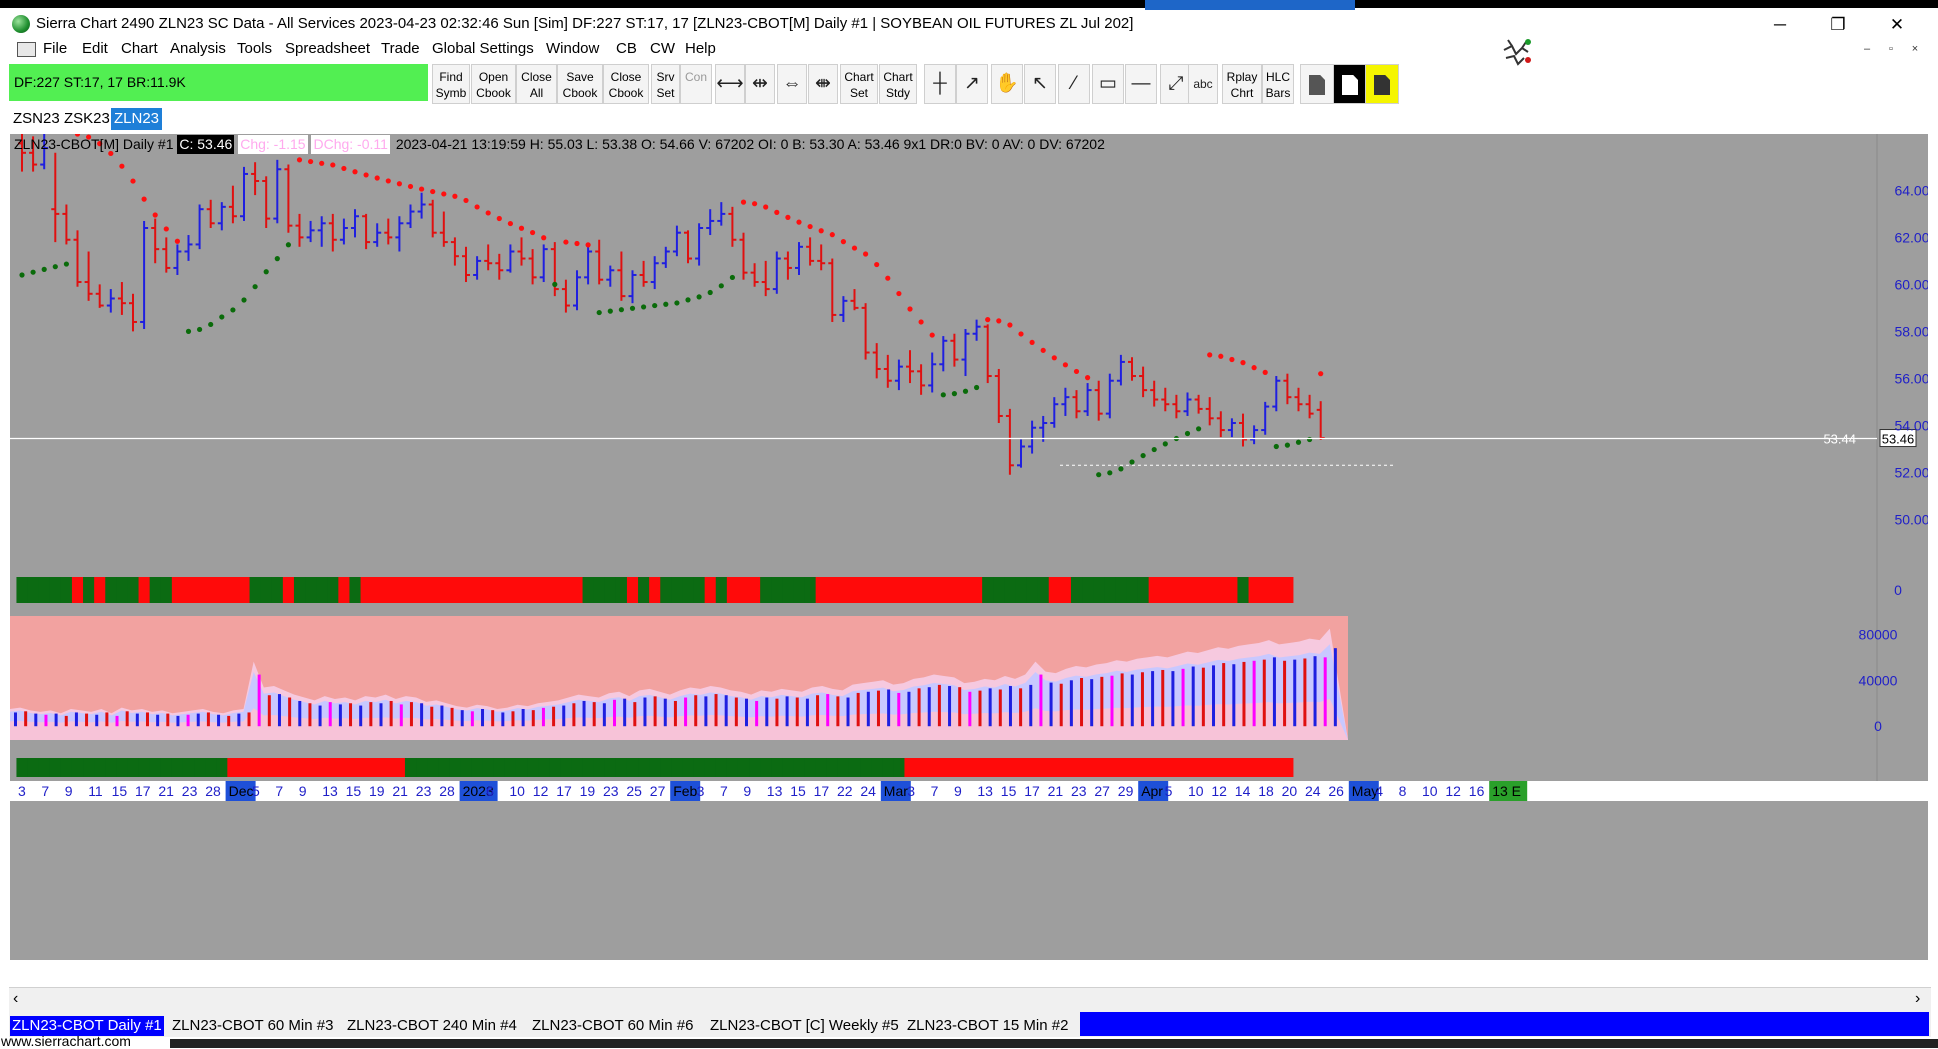 The height and width of the screenshot is (1049, 1938). What do you see at coordinates (987, 1026) in the screenshot?
I see `chart-tab: ZLN23-CBOT 15 Min #2` at bounding box center [987, 1026].